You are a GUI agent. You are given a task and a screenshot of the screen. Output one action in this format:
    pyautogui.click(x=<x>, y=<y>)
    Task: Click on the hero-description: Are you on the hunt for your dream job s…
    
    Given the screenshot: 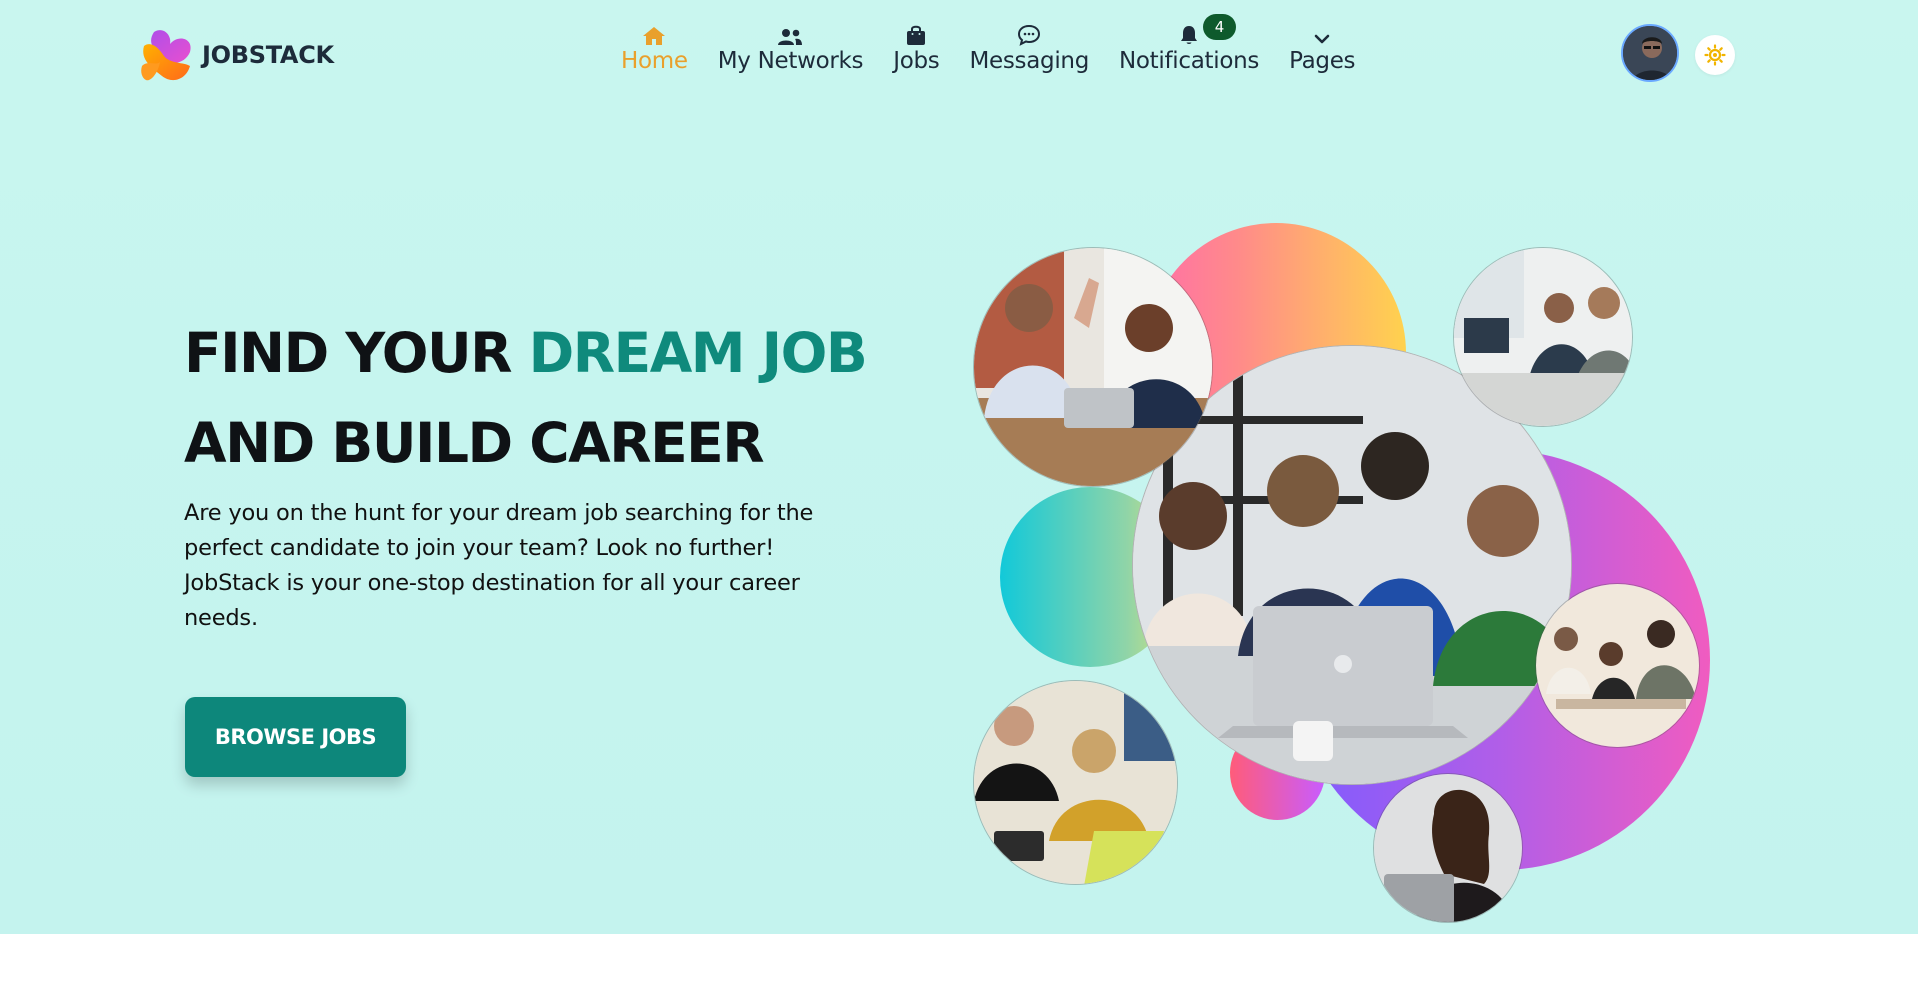 What is the action you would take?
    pyautogui.click(x=499, y=565)
    